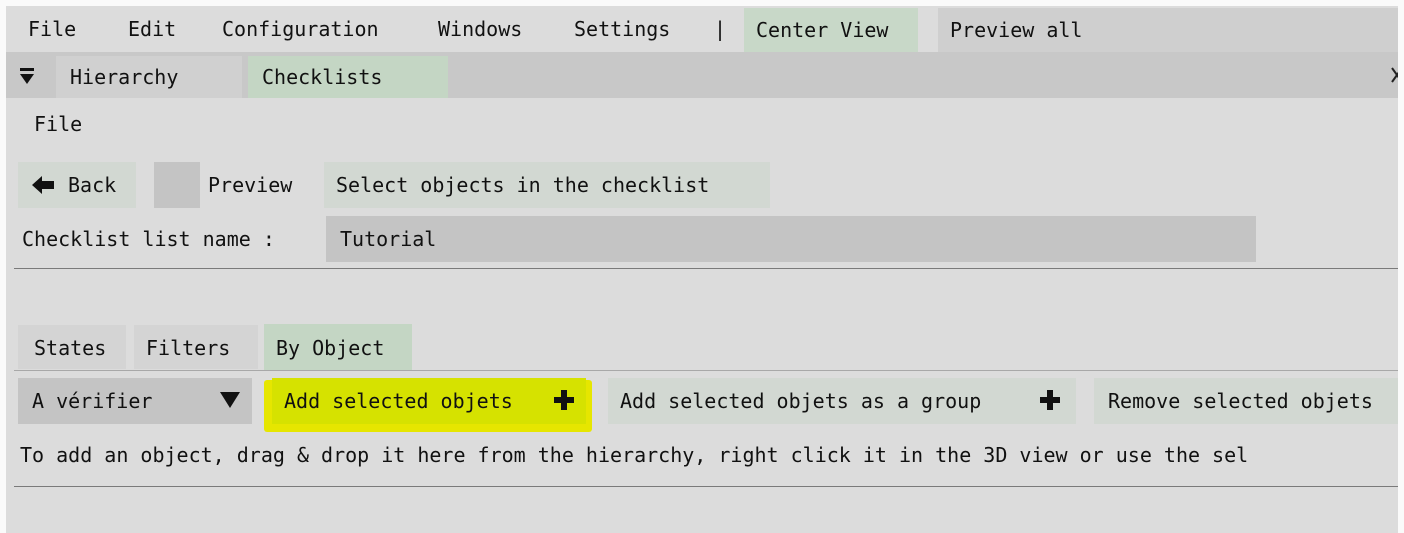  I want to click on menu-file: File, so click(52, 29).